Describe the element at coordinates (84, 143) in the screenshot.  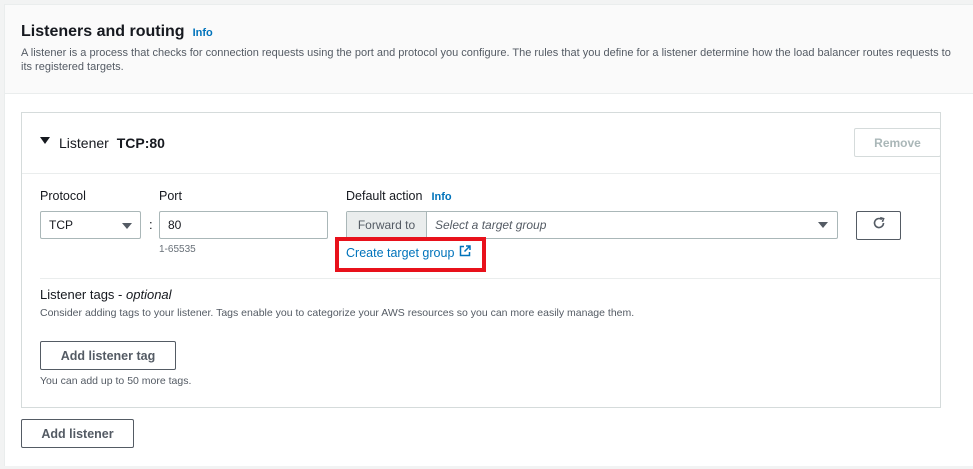
I see `listener-title-prefix: Listener` at that location.